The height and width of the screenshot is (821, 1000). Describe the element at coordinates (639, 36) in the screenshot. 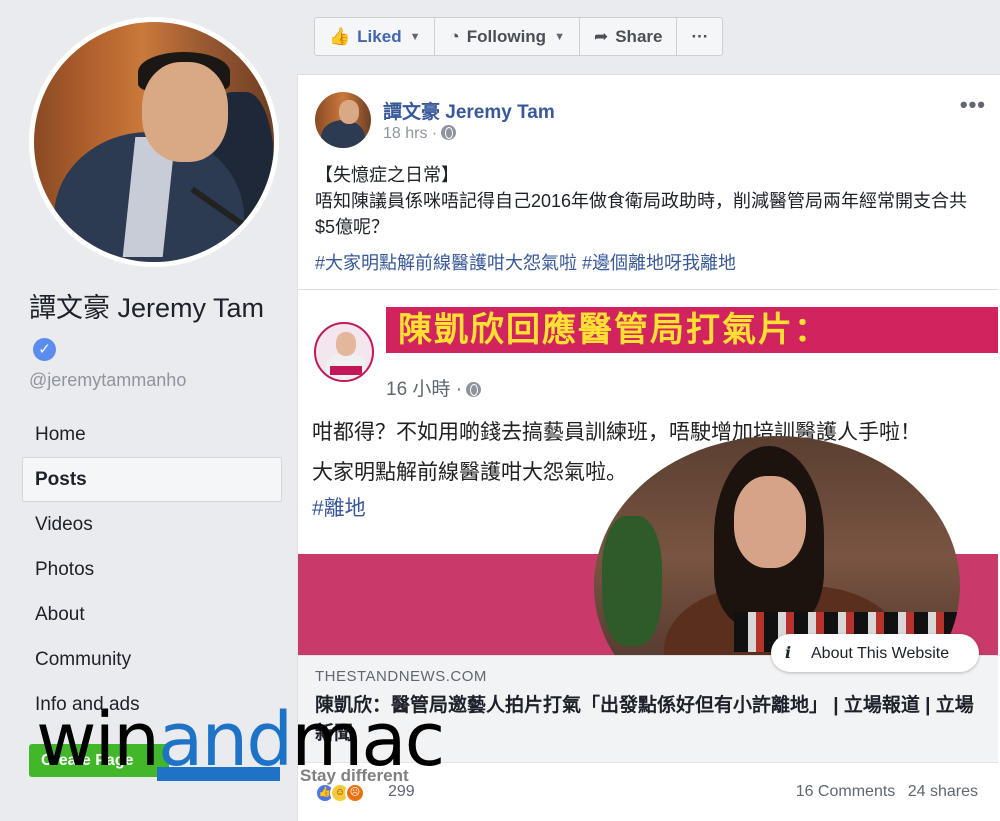

I see `share-label: Share` at that location.